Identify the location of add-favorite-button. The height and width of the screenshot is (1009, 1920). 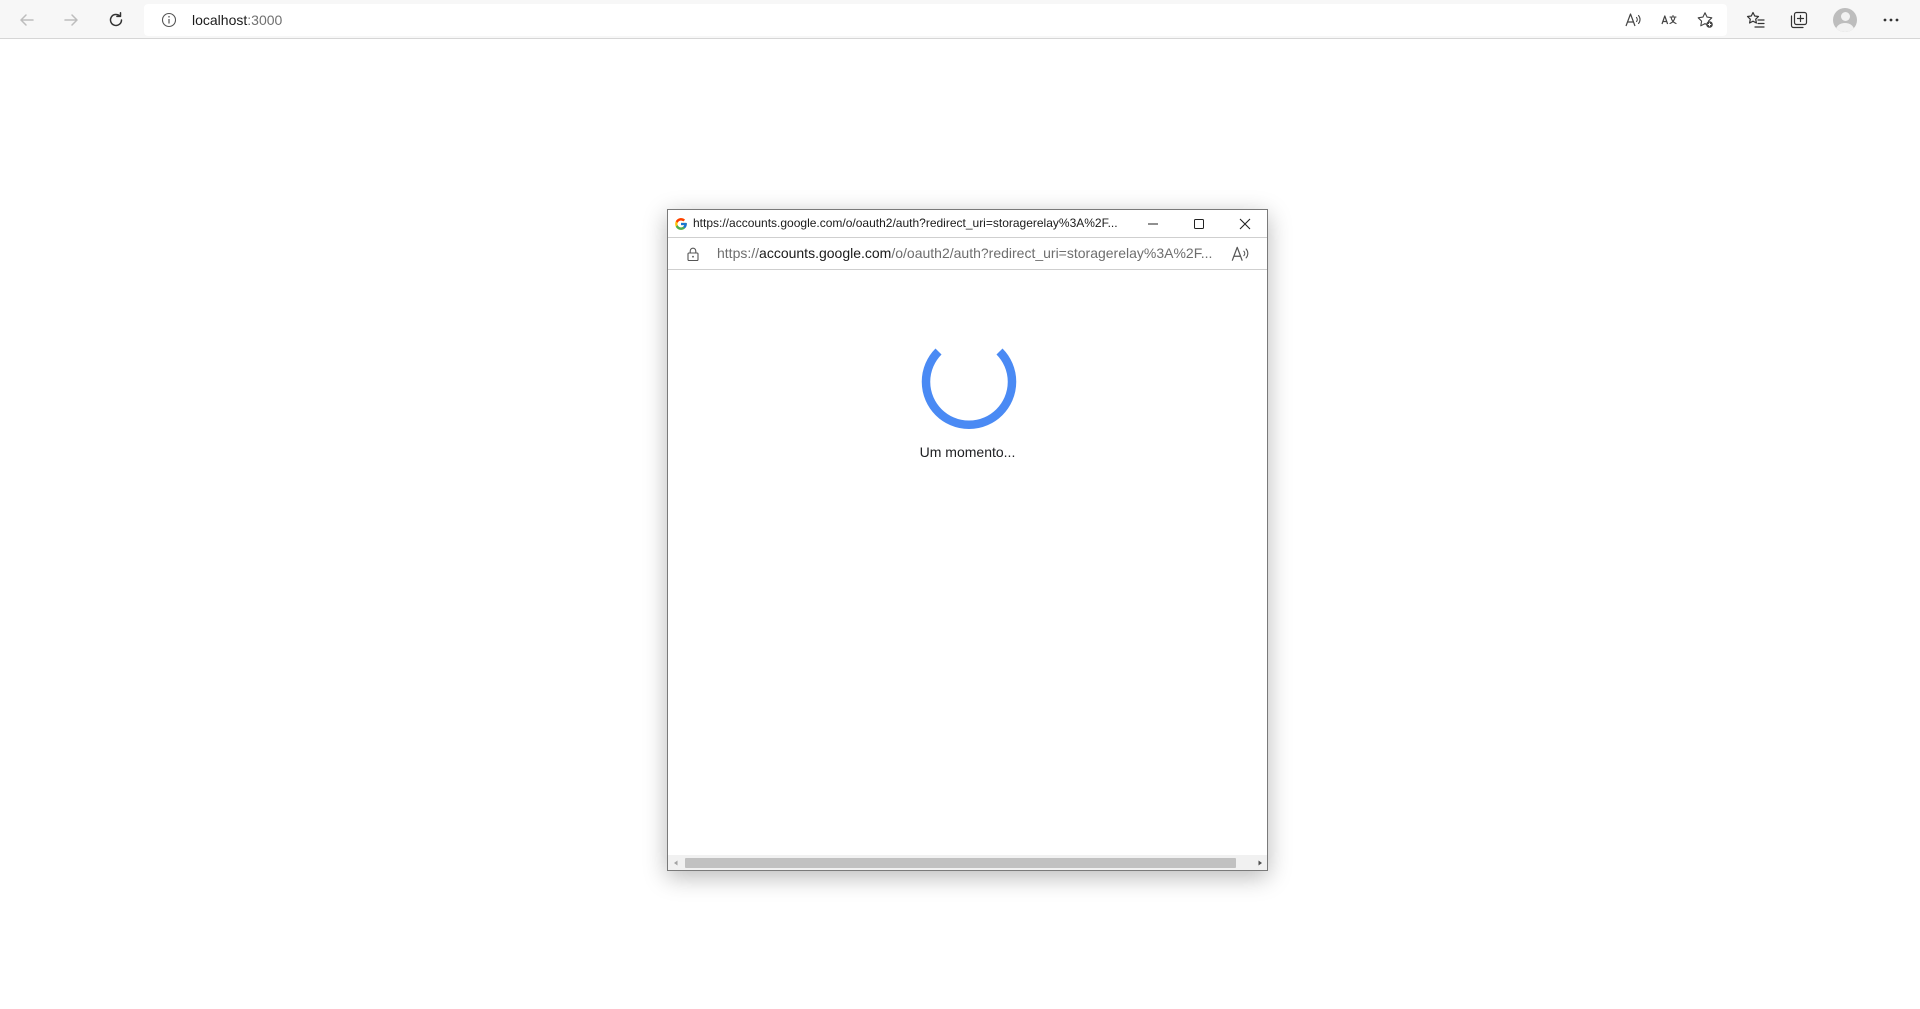
(1705, 20).